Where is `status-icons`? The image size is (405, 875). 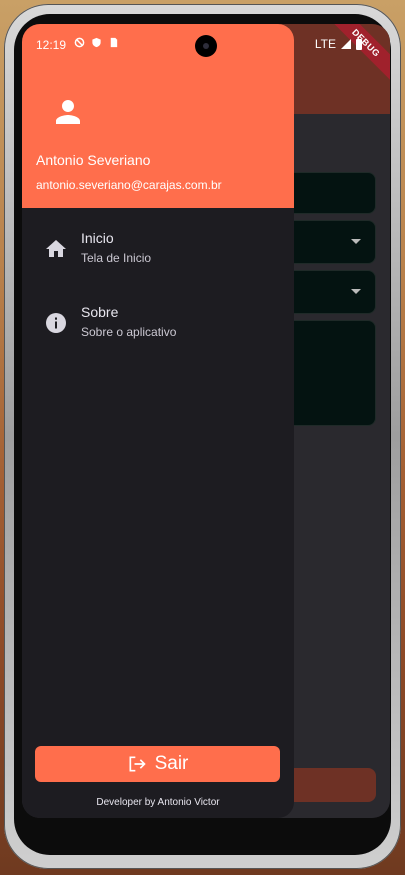
status-icons is located at coordinates (96, 42).